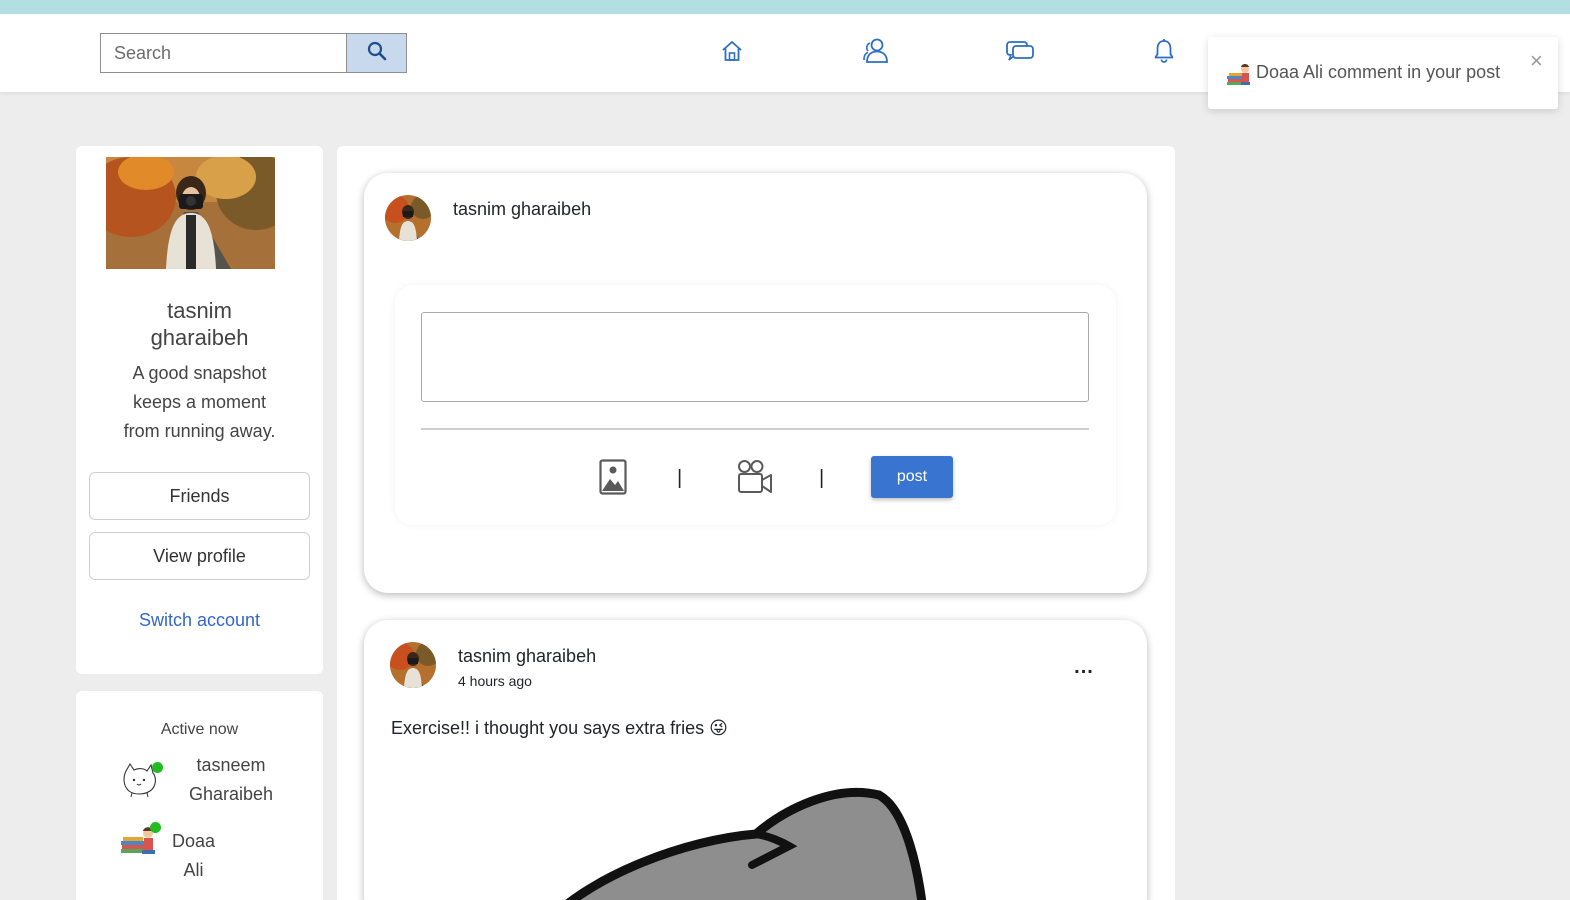 The height and width of the screenshot is (900, 1570). I want to click on search-bar, so click(253, 53).